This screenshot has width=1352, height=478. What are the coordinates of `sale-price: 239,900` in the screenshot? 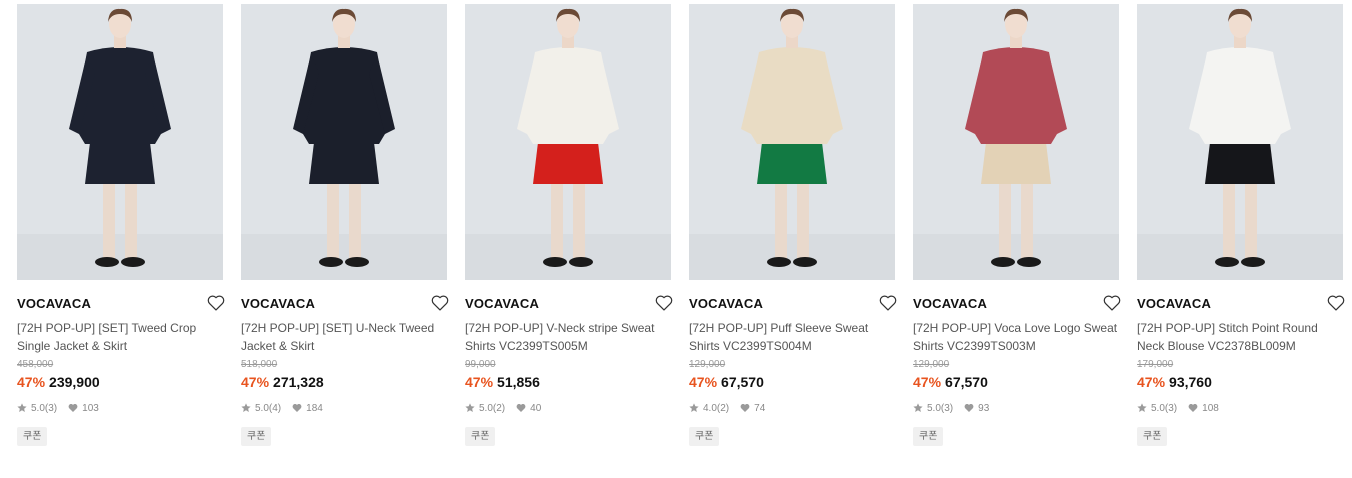 It's located at (74, 382).